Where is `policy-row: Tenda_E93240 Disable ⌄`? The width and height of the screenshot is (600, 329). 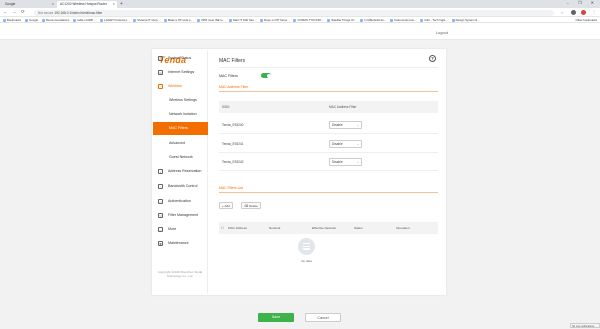
policy-row: Tenda_E93240 Disable ⌄ is located at coordinates (328, 125).